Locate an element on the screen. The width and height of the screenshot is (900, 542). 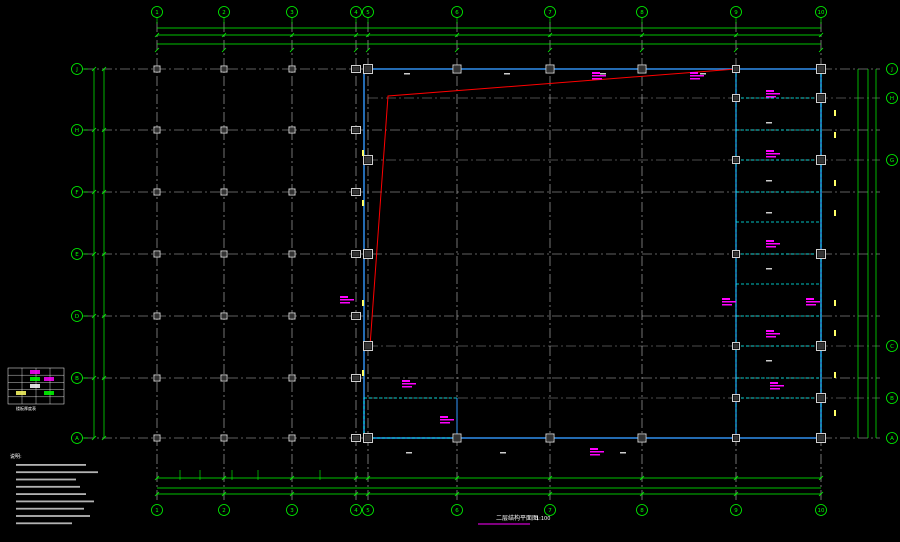
column-axis-top-label: 4 is located at coordinates (356, 13).